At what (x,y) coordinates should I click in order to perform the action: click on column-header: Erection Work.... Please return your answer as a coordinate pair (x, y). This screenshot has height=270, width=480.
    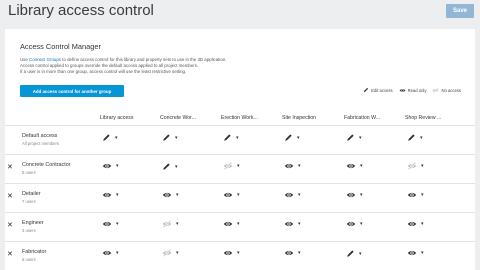
    Looking at the image, I should click on (239, 118).